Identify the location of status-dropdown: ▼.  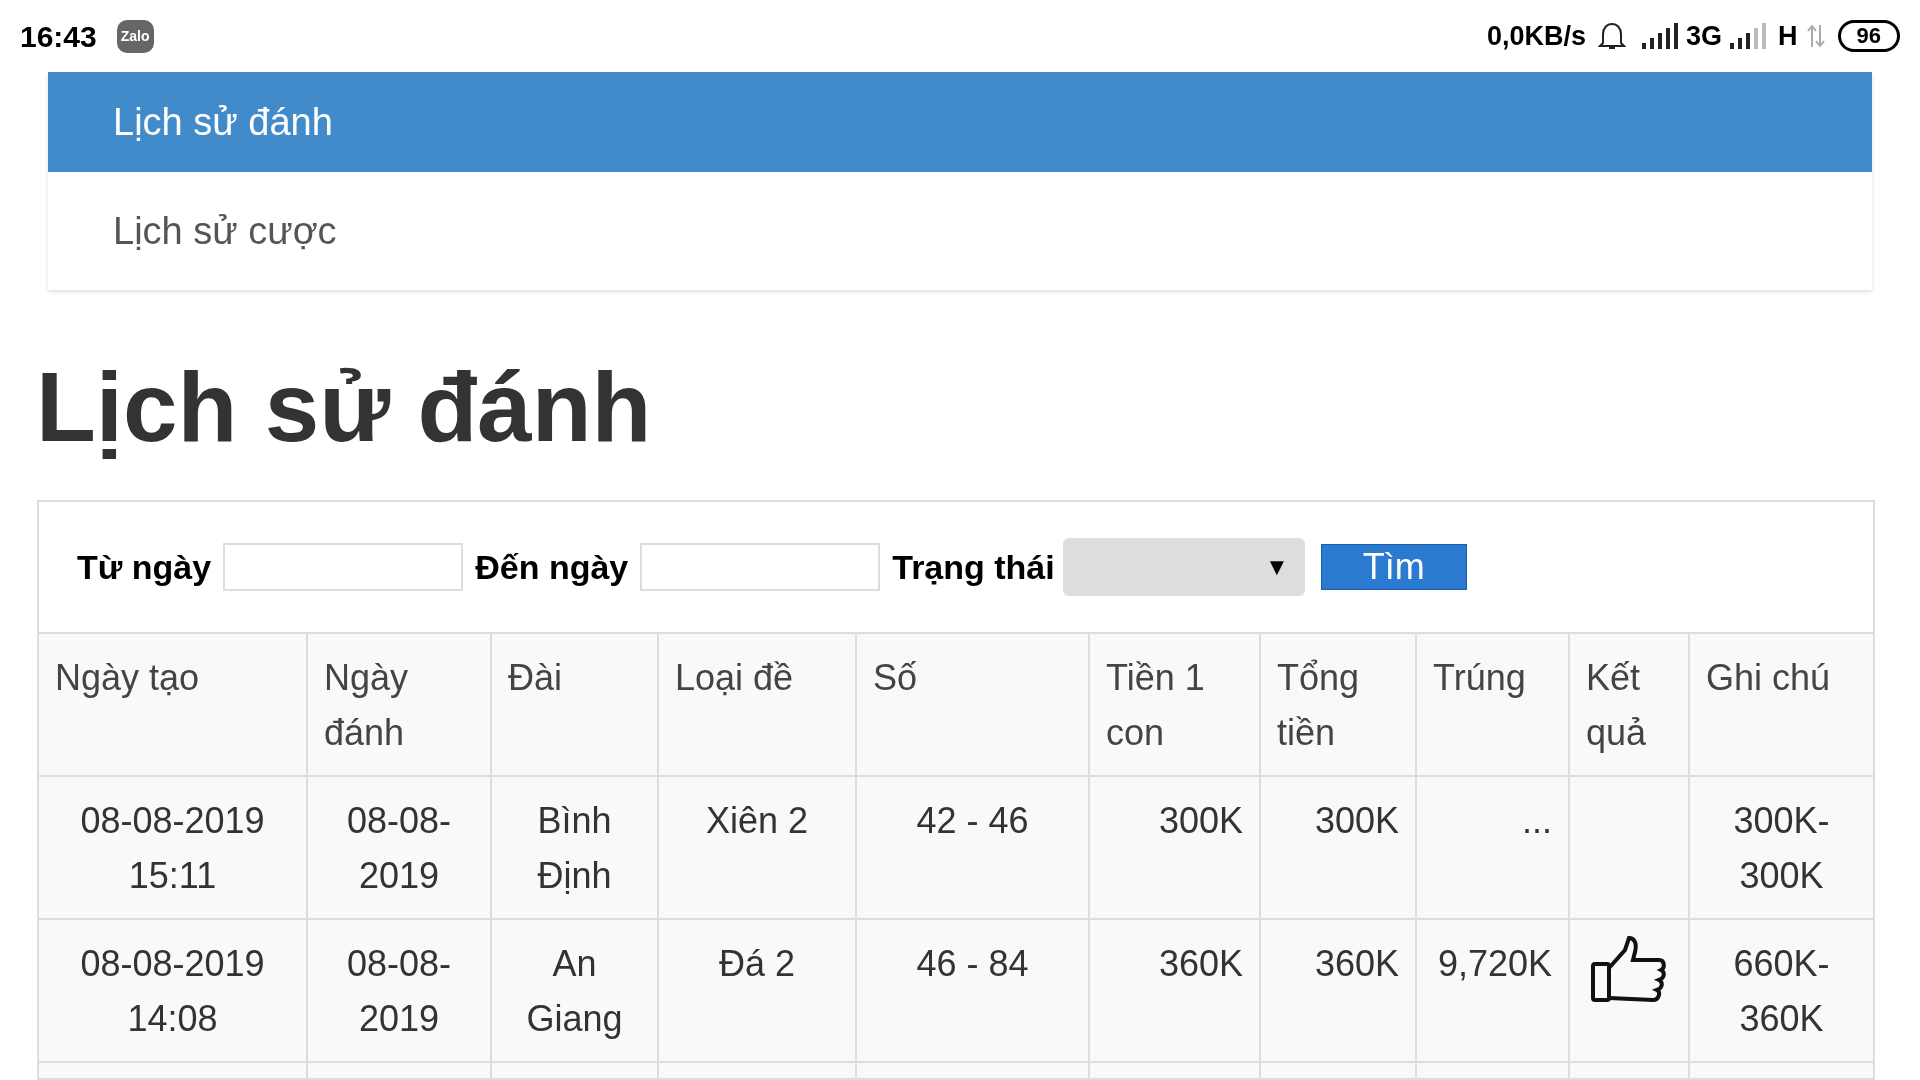
(1183, 567).